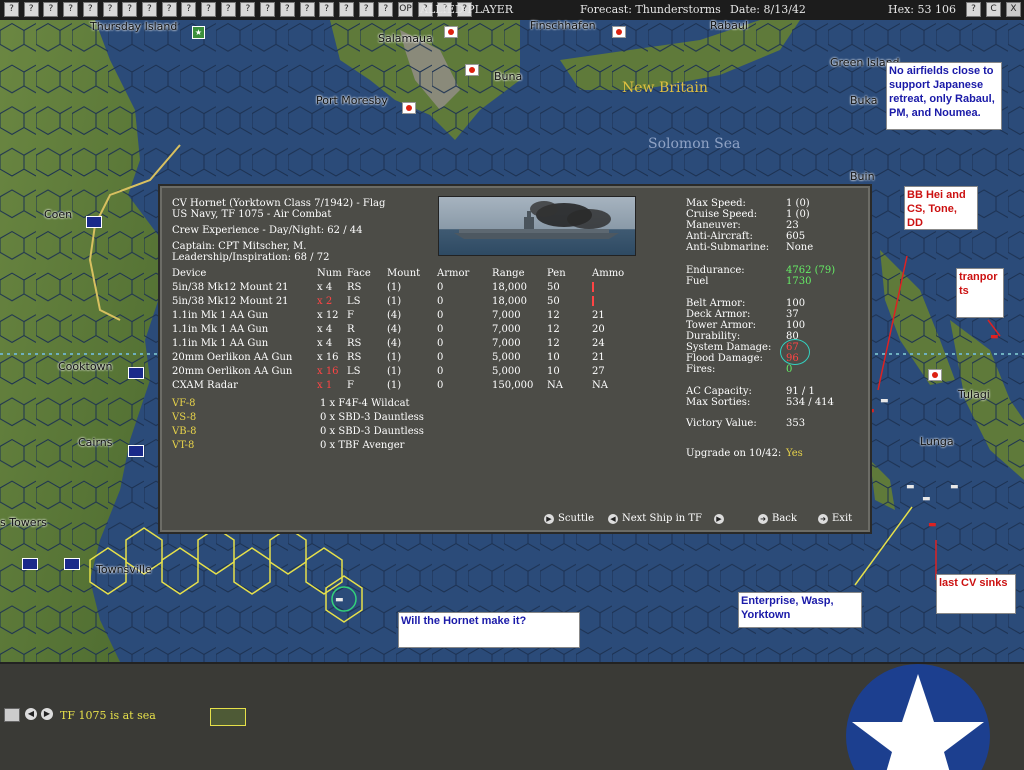 Image resolution: width=1024 pixels, height=770 pixels. Describe the element at coordinates (350, 315) in the screenshot. I see `device-face: F` at that location.